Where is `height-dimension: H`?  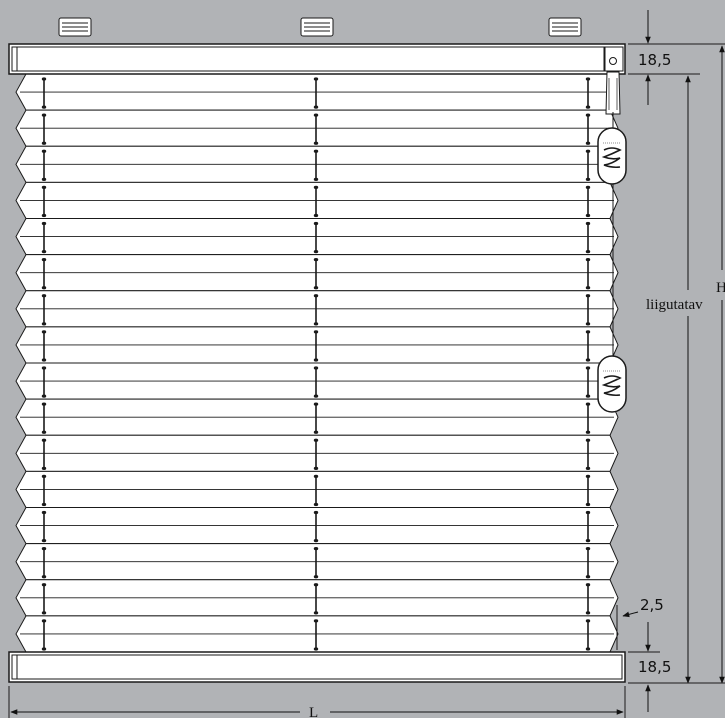
height-dimension: H is located at coordinates (720, 364).